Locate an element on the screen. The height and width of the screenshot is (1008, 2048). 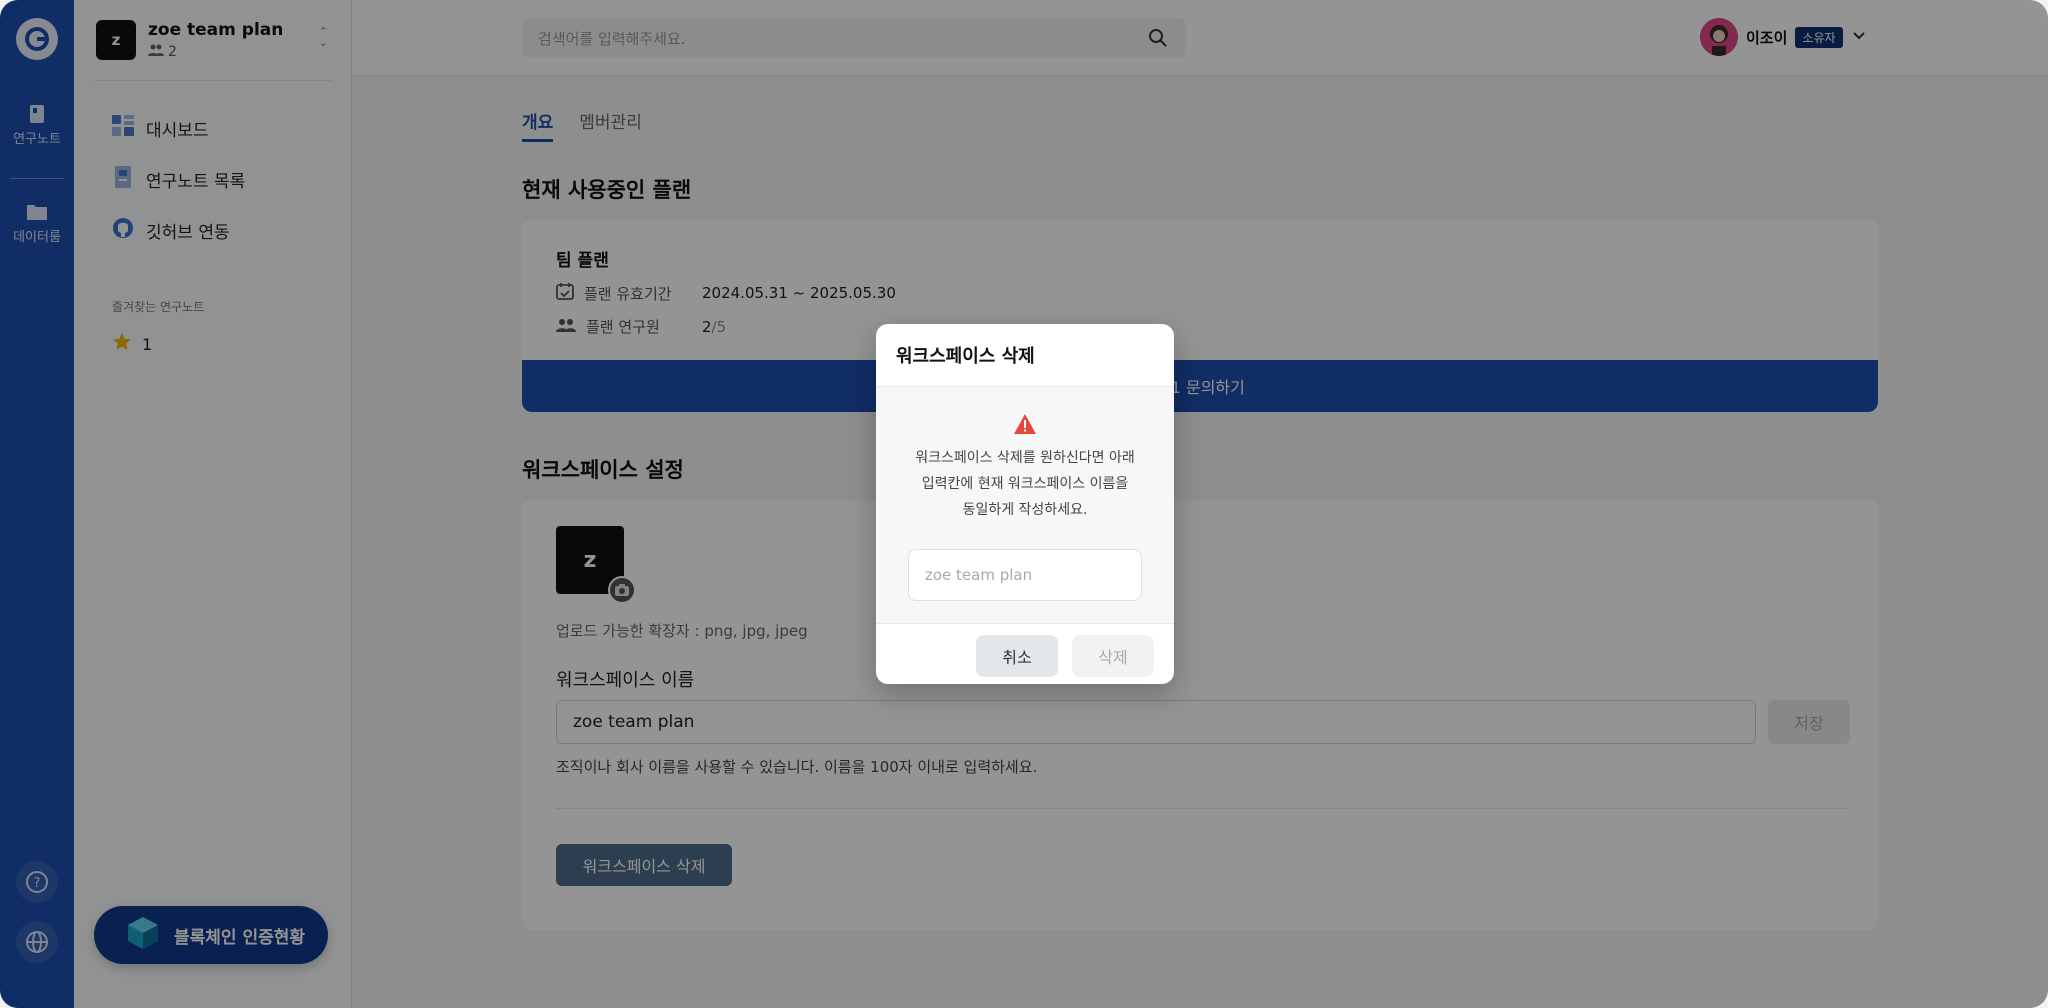
modal-footer-divider is located at coordinates (1025, 623).